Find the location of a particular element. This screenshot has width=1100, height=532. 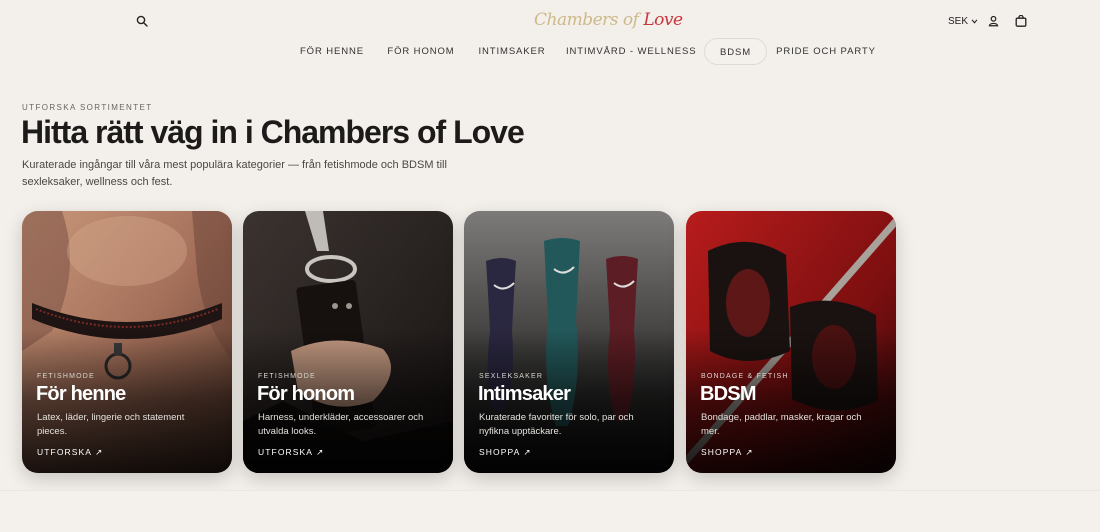

currency-label: SEK is located at coordinates (958, 21).